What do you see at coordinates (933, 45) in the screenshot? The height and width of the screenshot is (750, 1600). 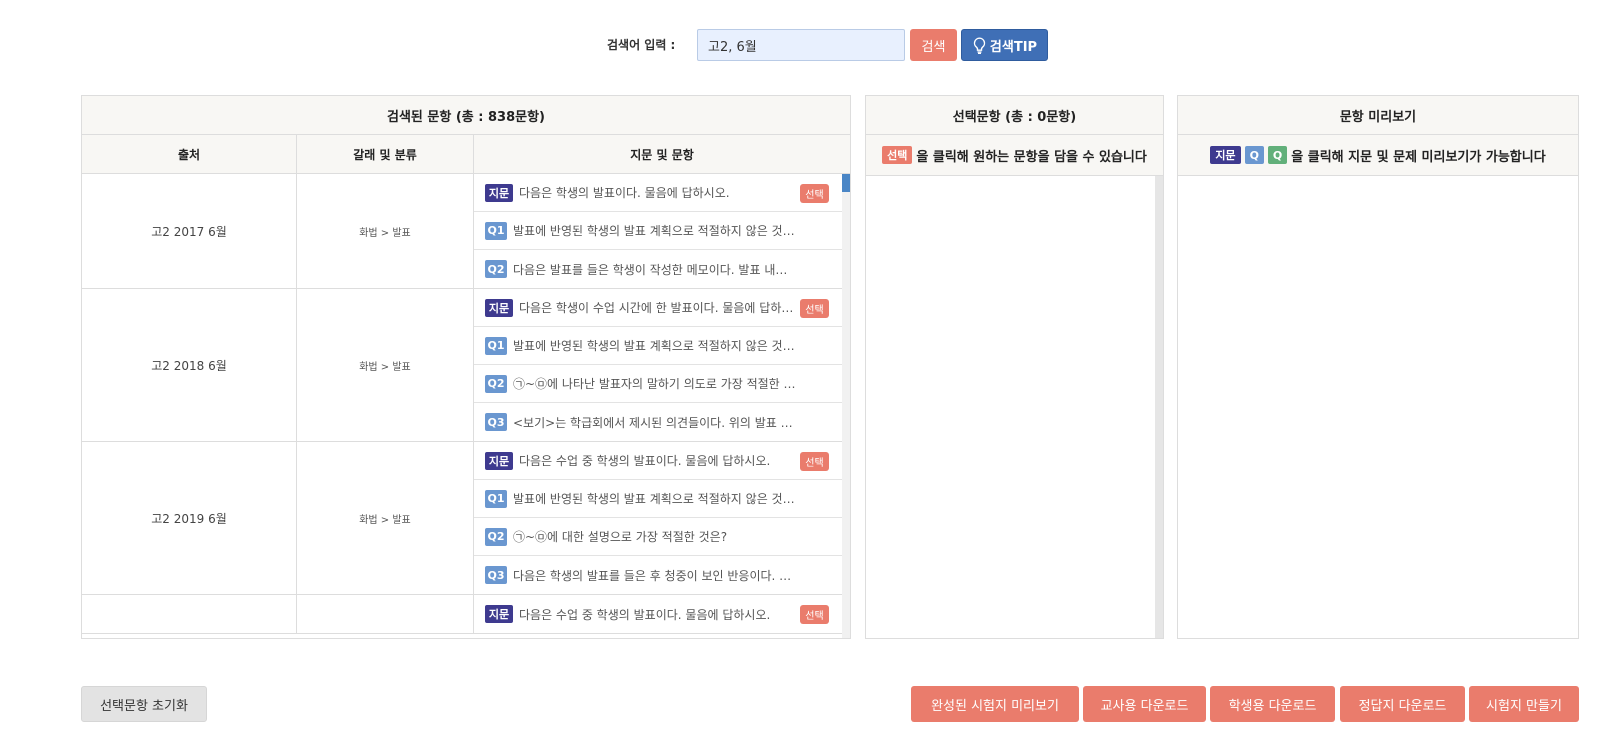 I see `search-button: 검색` at bounding box center [933, 45].